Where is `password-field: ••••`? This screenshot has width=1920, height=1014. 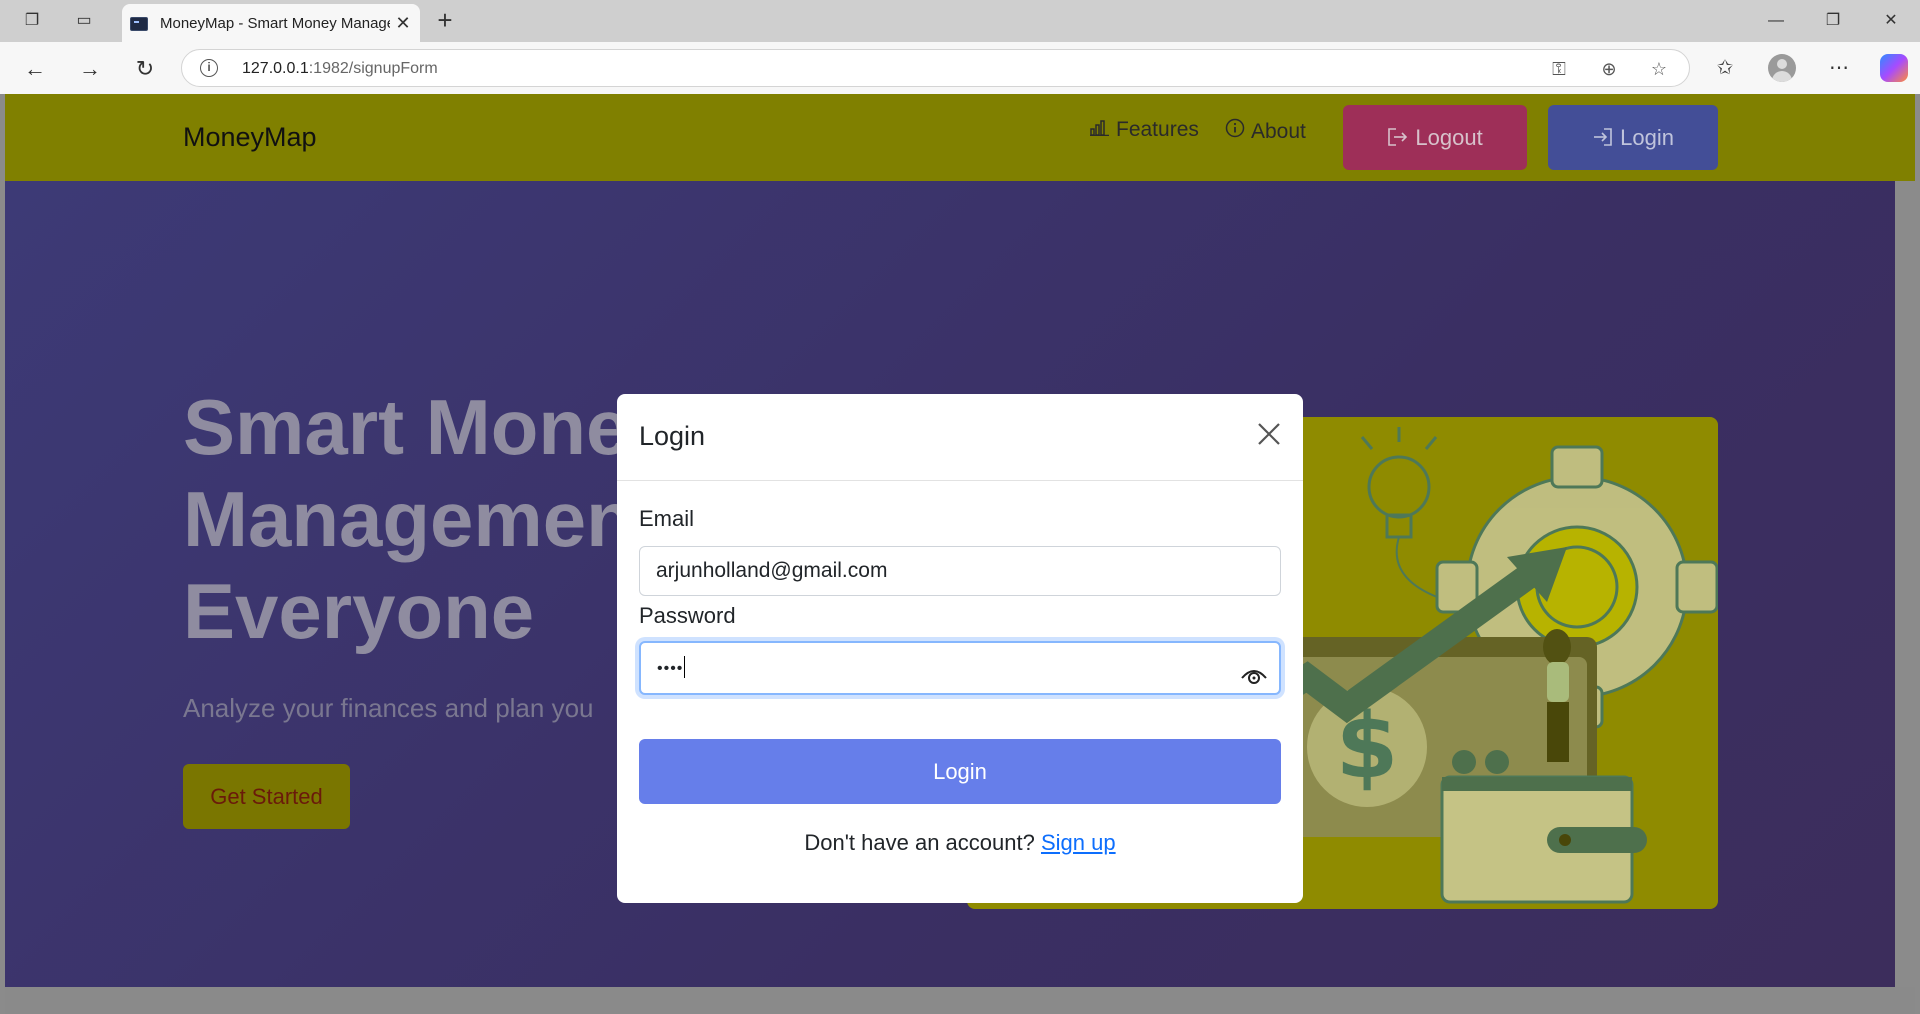
password-field: •••• is located at coordinates (960, 668).